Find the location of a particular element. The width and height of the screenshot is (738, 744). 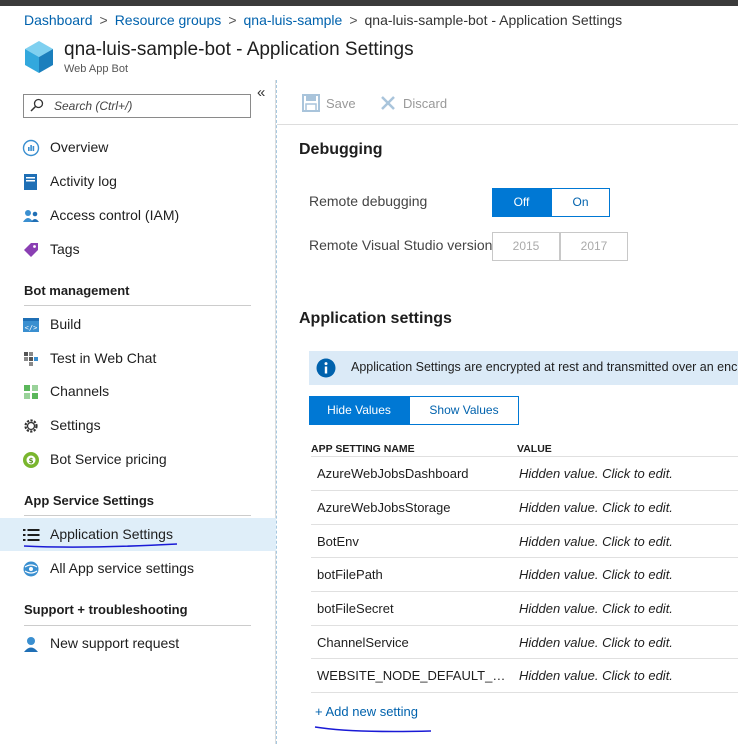

close-icon is located at coordinates (388, 103).